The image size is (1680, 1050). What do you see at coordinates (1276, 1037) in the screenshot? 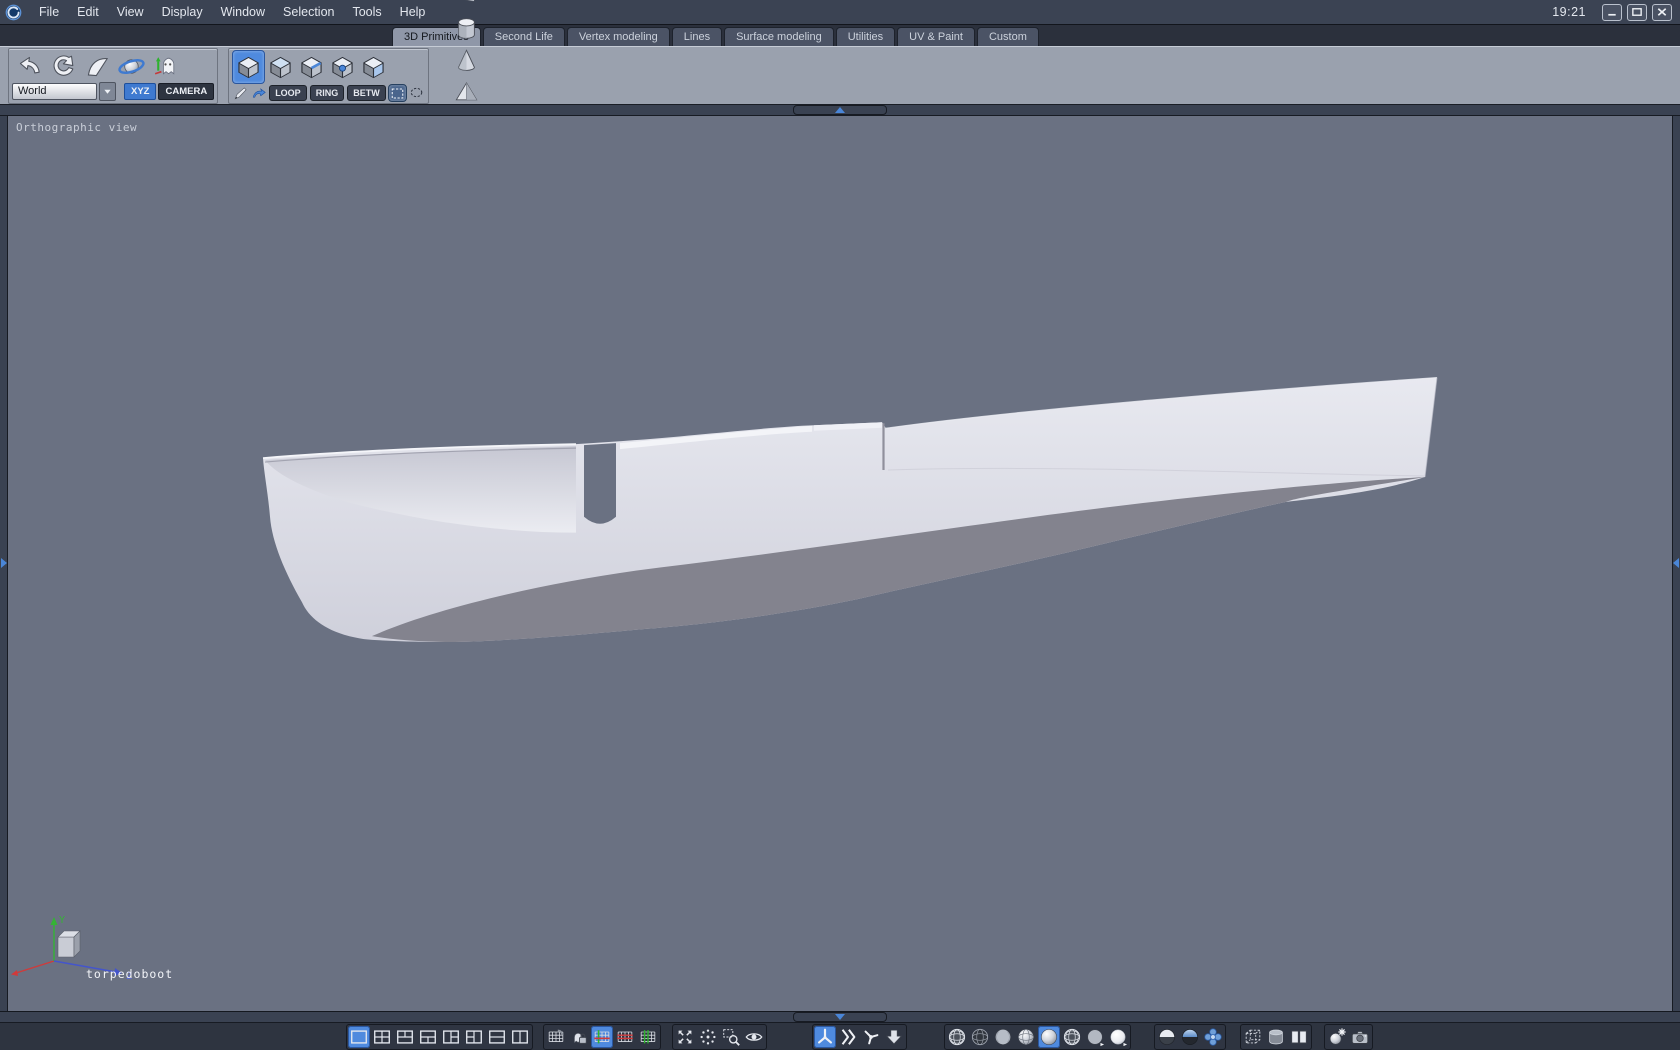
I see `backface-cylinder-icon` at bounding box center [1276, 1037].